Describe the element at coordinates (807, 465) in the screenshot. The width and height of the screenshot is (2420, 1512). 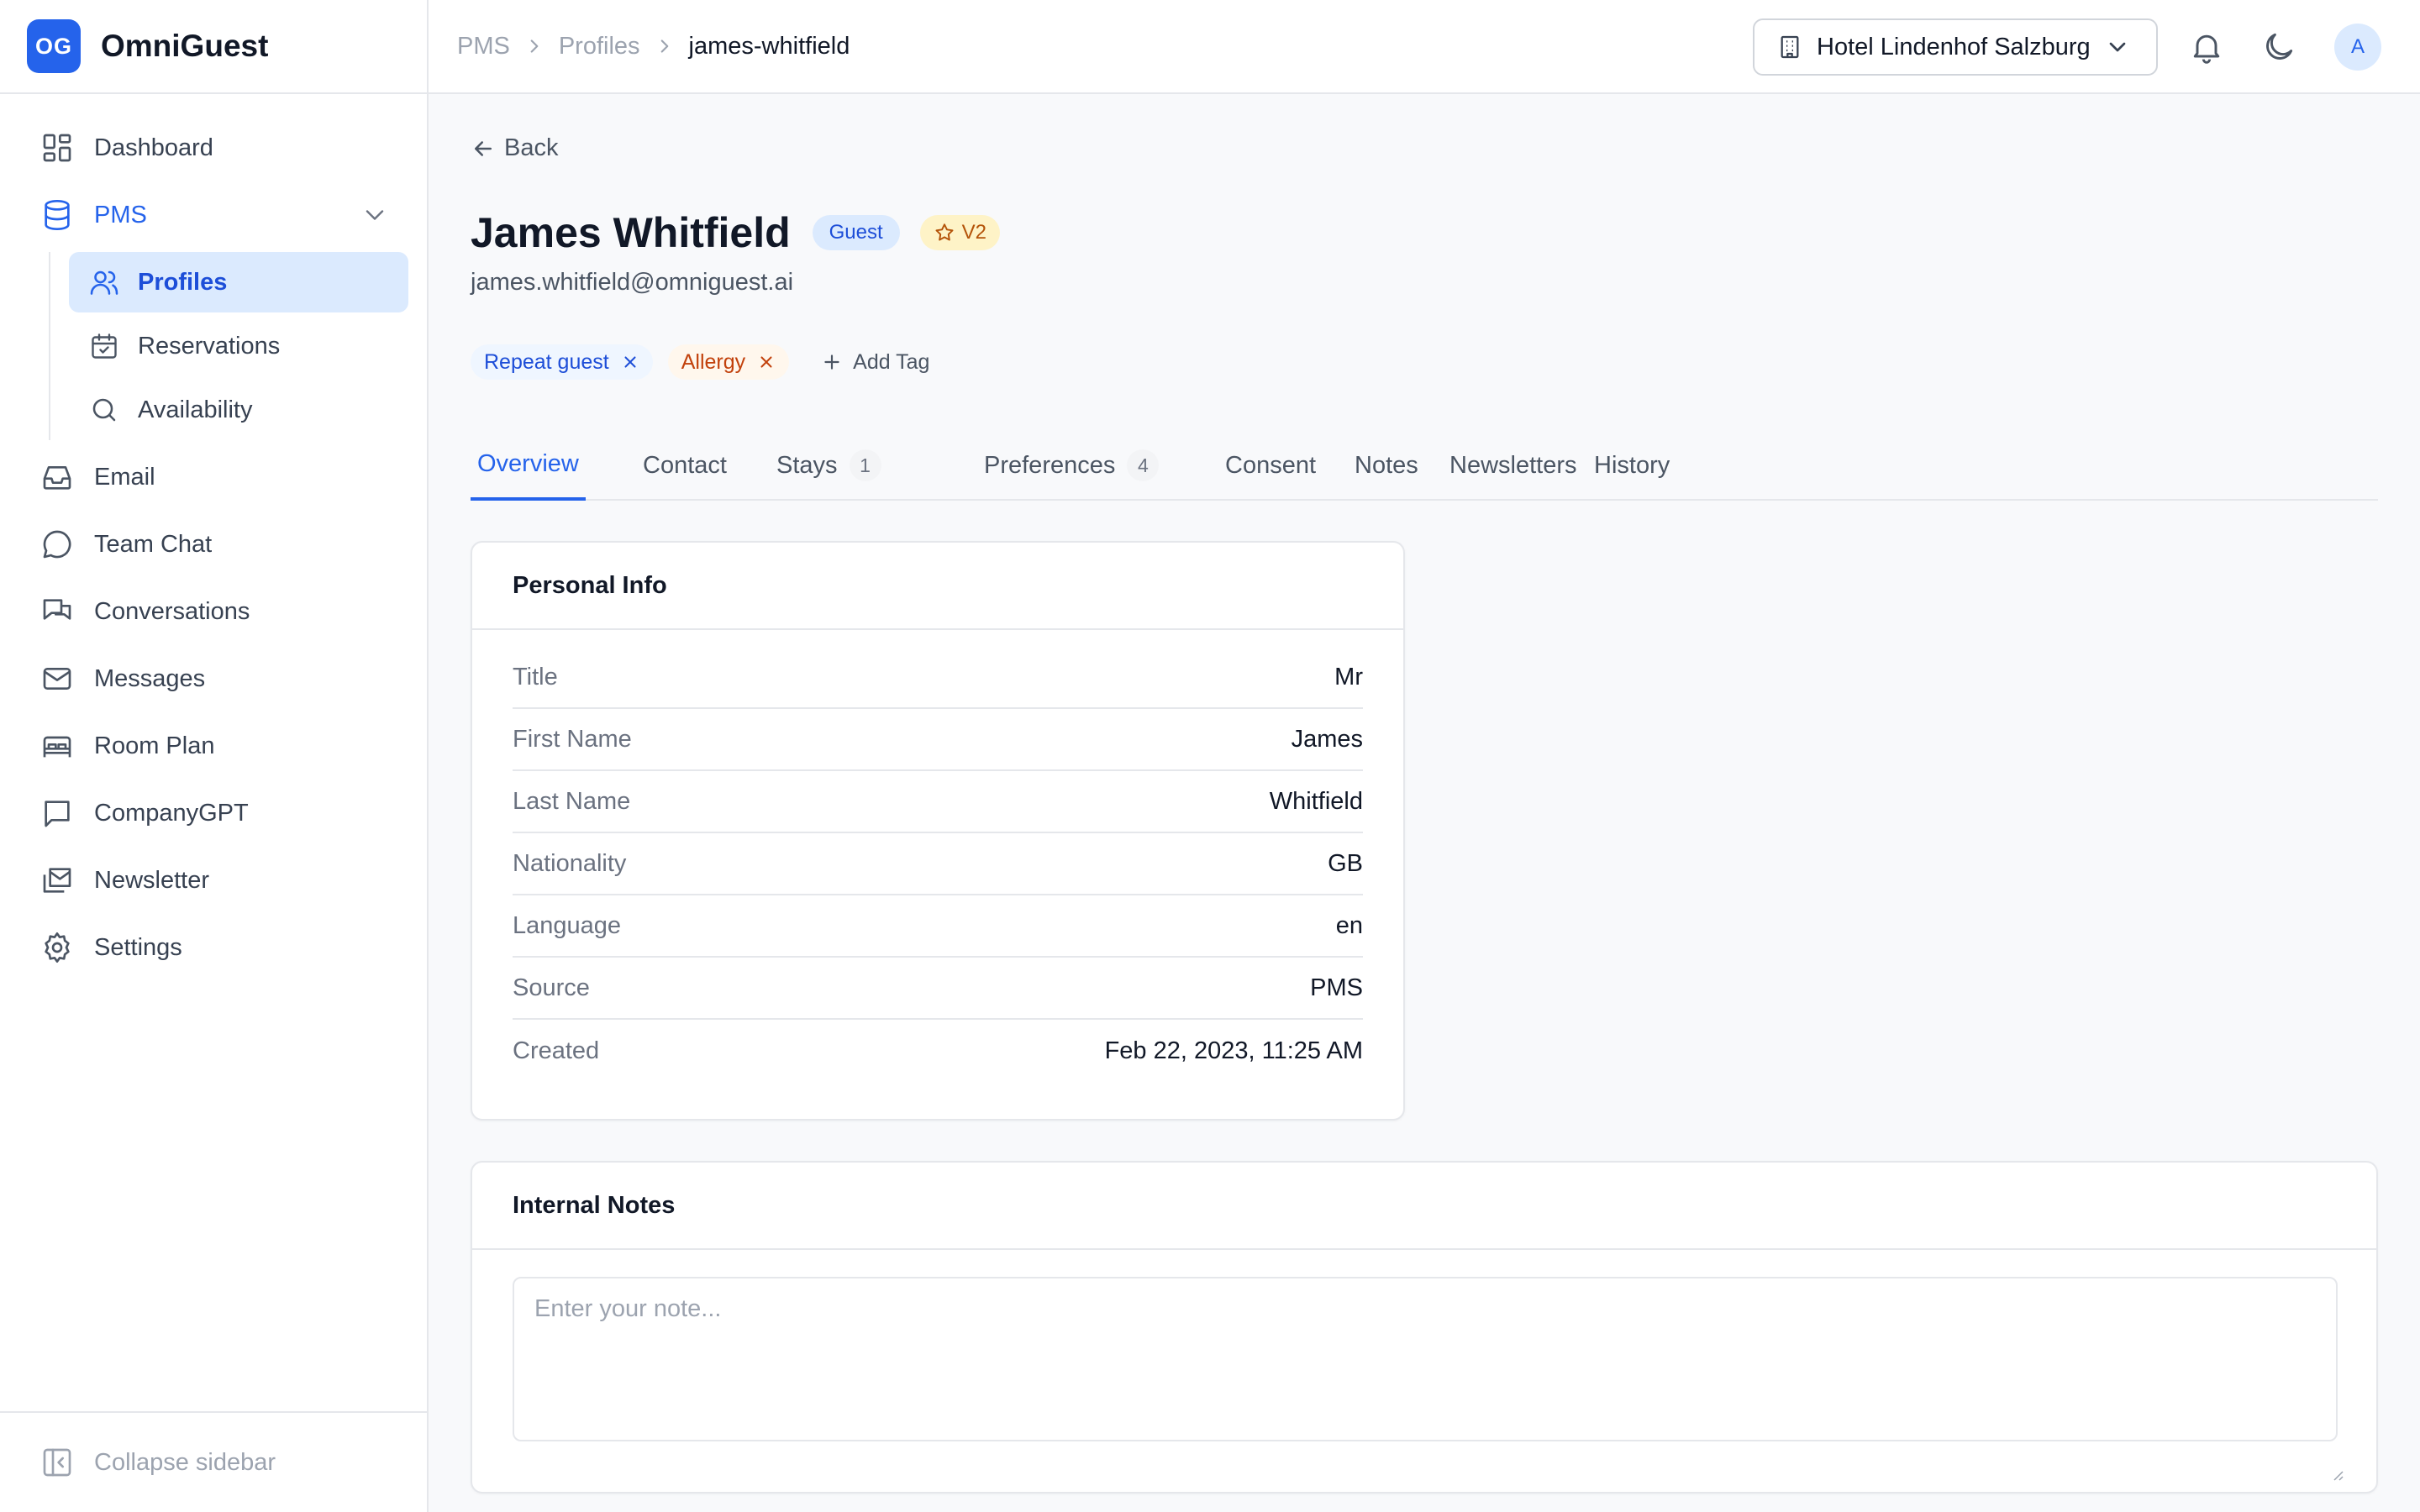
I see `tab-label: Stays` at that location.